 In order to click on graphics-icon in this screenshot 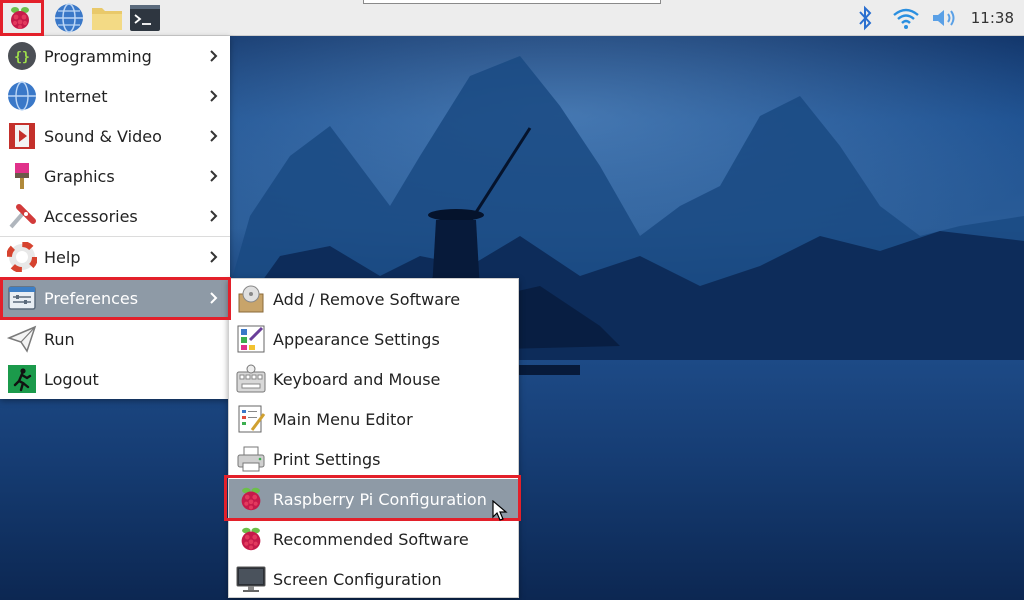, I will do `click(22, 176)`.